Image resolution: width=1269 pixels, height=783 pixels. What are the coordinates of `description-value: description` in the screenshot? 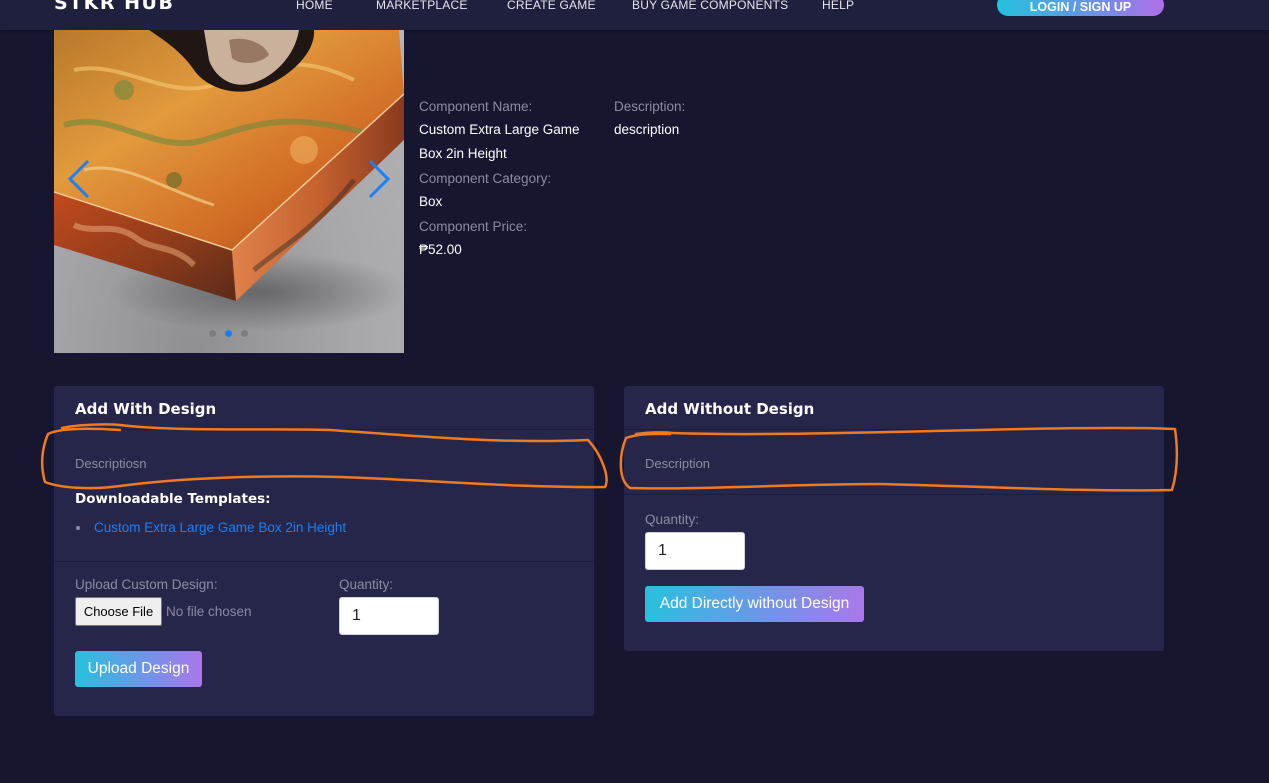 It's located at (647, 129).